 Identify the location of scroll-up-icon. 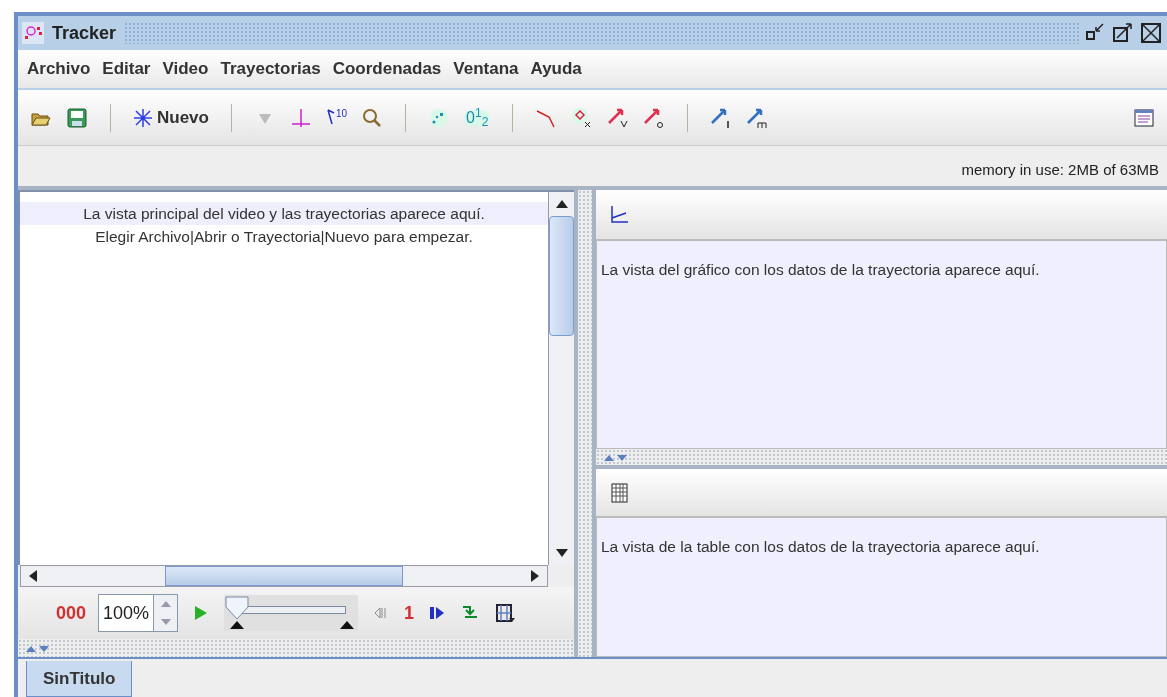
(561, 204).